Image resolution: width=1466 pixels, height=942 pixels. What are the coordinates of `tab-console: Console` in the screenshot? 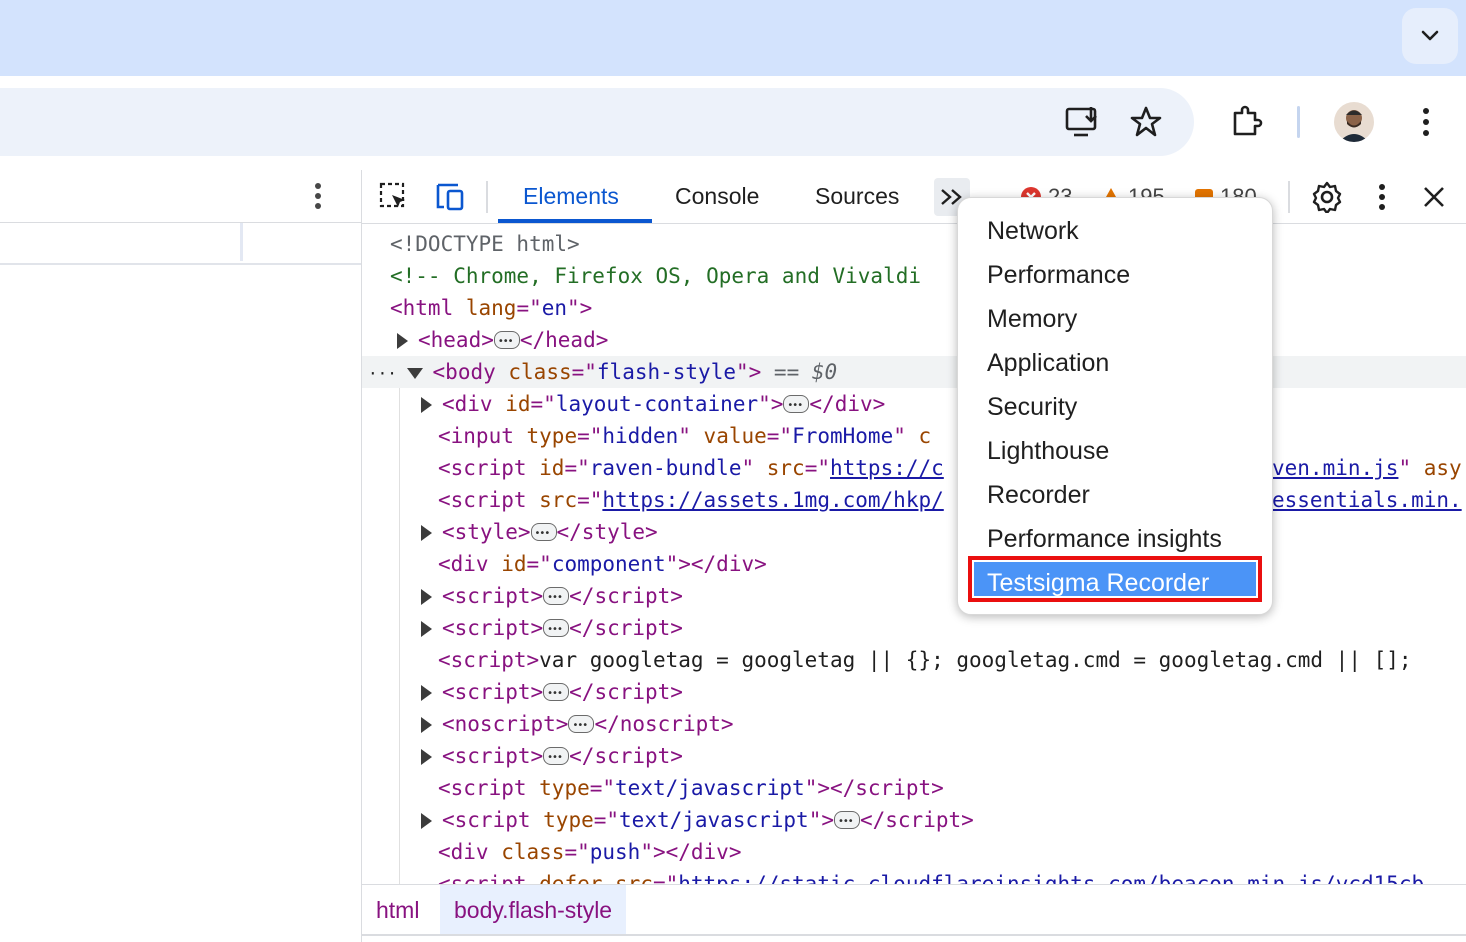 It's located at (717, 196).